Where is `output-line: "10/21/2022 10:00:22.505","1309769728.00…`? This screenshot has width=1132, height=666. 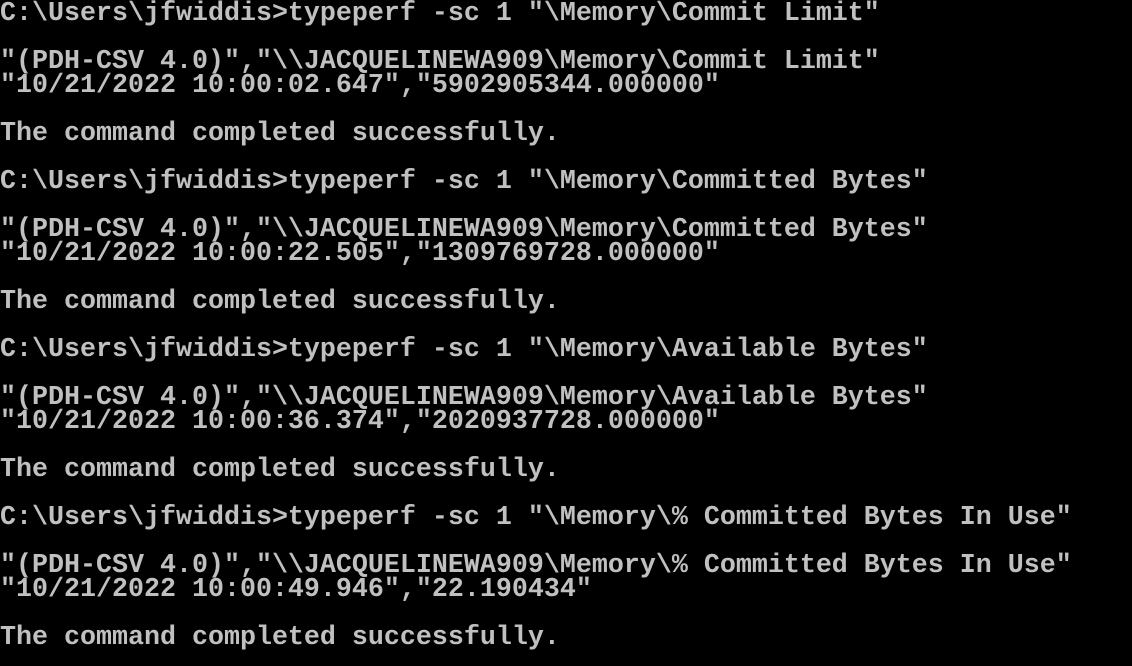 output-line: "10/21/2022 10:00:22.505","1309769728.00… is located at coordinates (360, 254).